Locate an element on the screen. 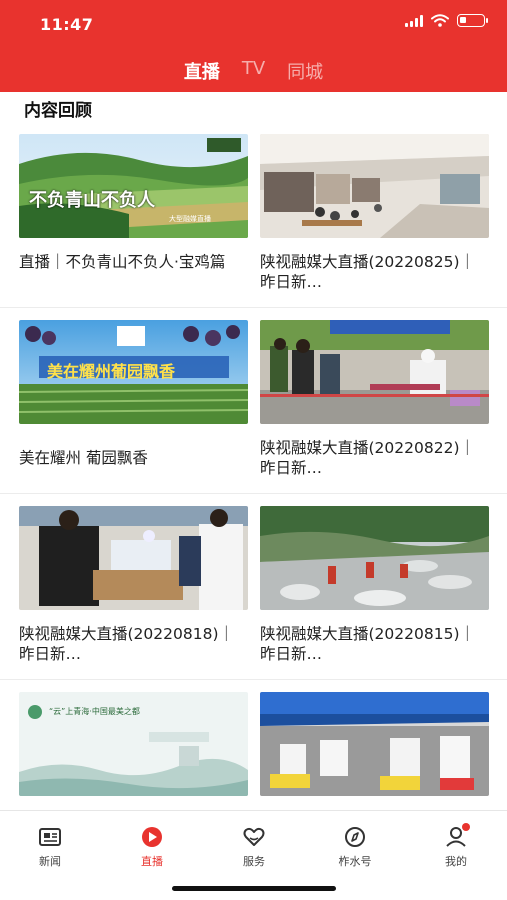  nav-zhashui: 柞水号 is located at coordinates (355, 847).